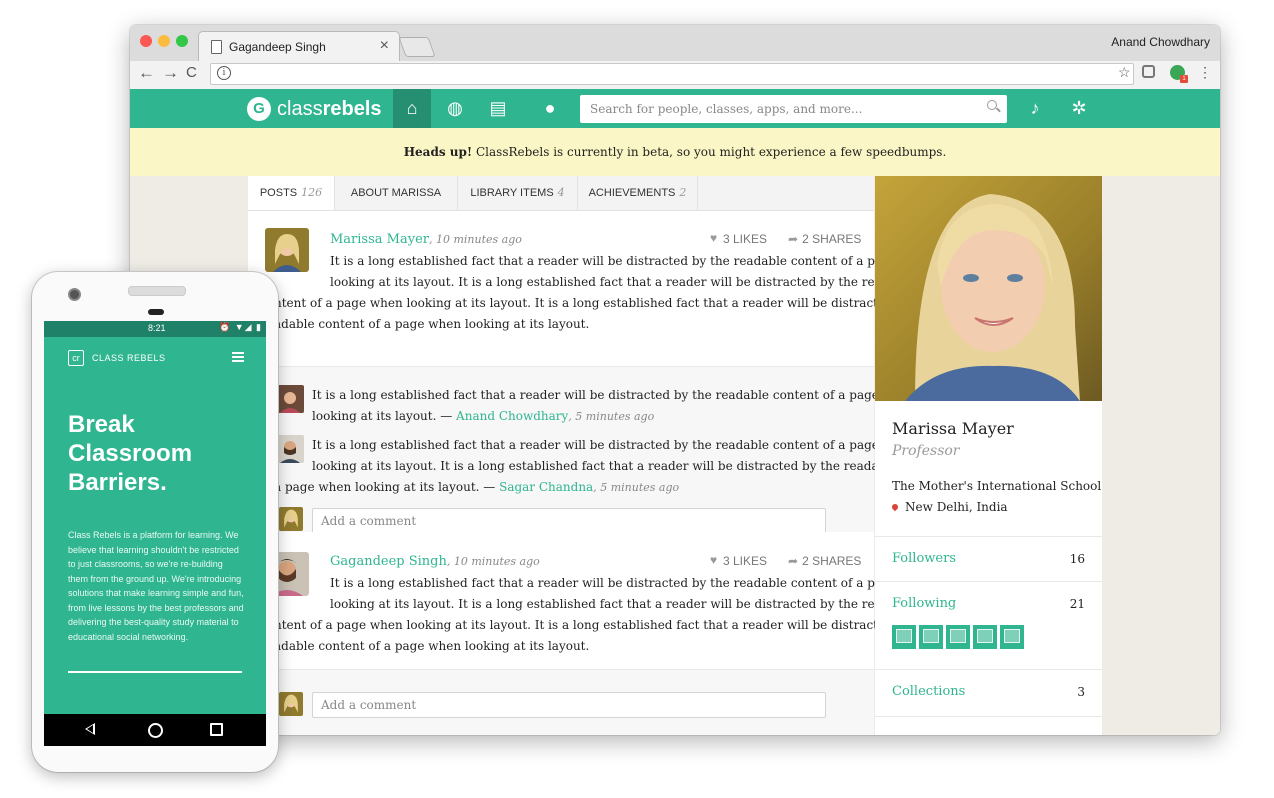  Describe the element at coordinates (895, 507) in the screenshot. I see `map-pin-icon` at that location.